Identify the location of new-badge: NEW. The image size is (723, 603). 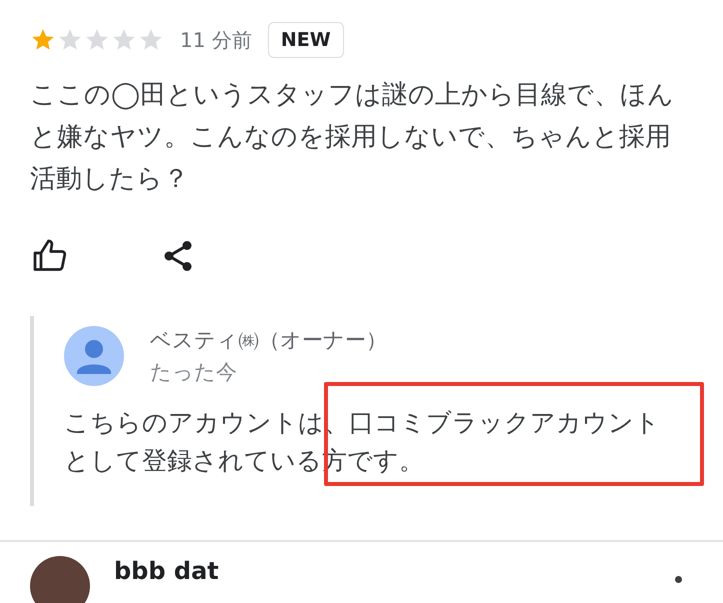
(306, 40).